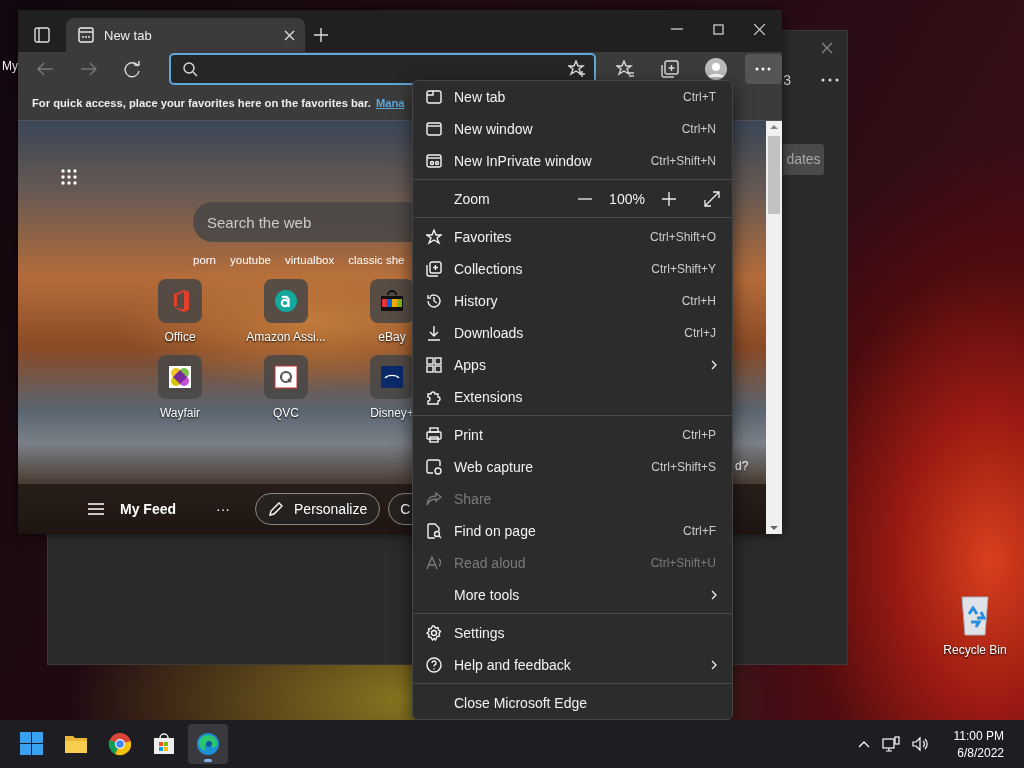 Image resolution: width=1024 pixels, height=768 pixels. I want to click on refresh-icon, so click(132, 69).